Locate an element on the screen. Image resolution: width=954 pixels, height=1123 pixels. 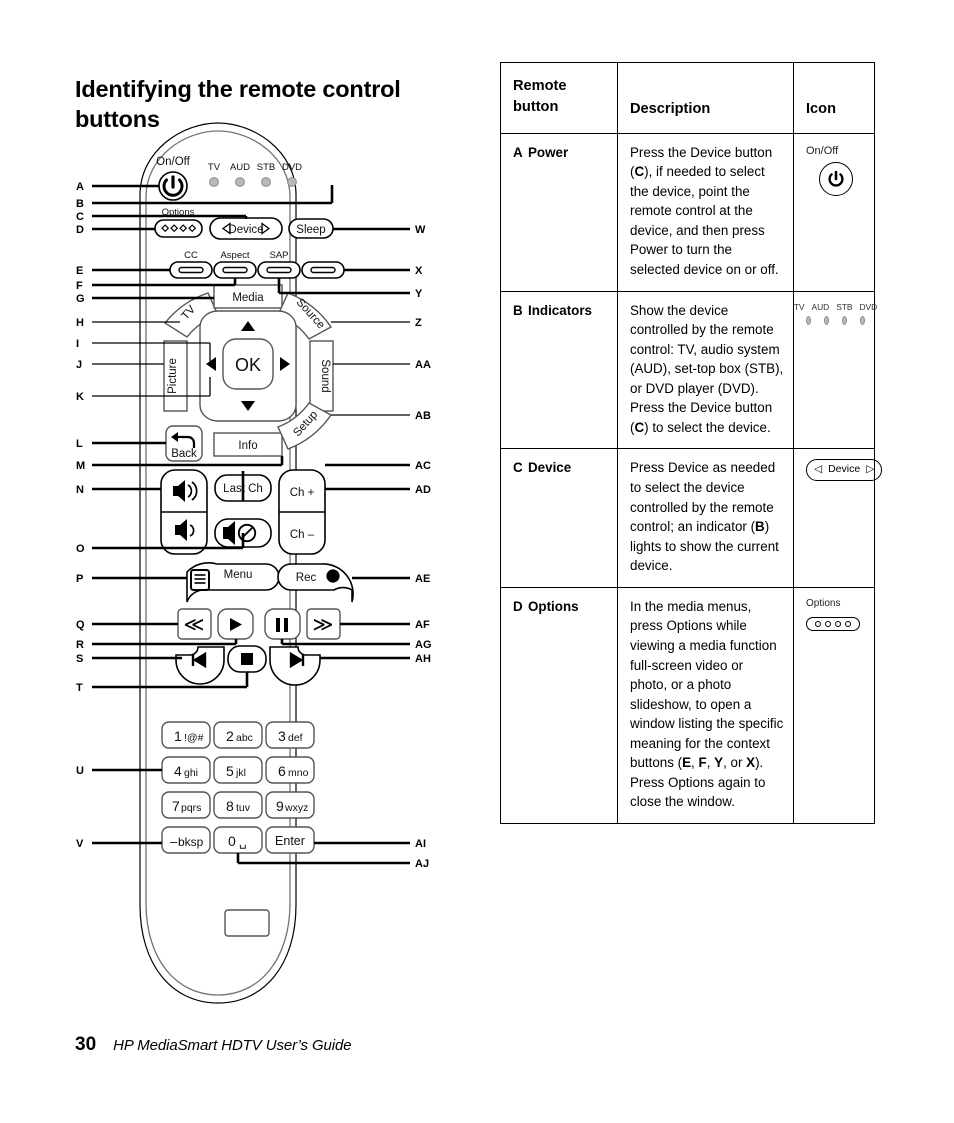
channel-rocker: Ch + Ch – is located at coordinates (302, 512).